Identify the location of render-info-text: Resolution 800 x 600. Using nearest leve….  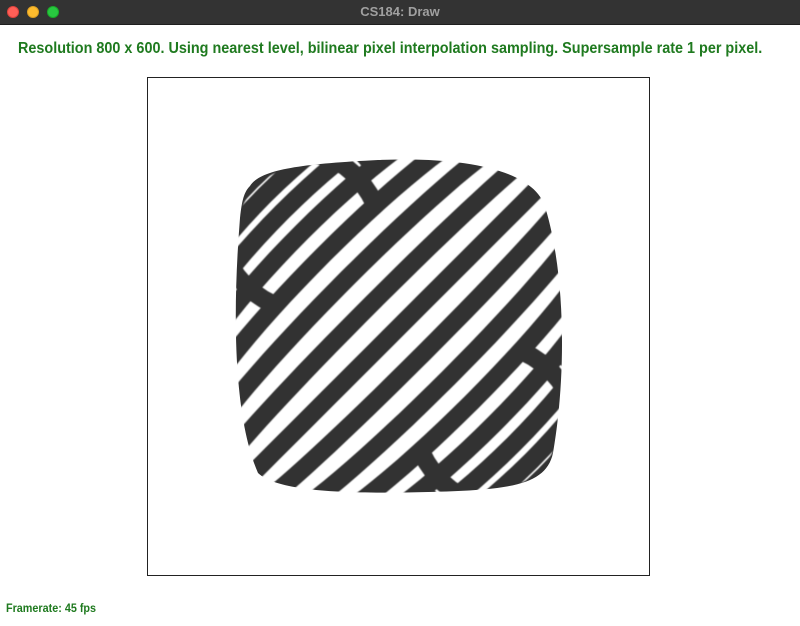
(390, 48).